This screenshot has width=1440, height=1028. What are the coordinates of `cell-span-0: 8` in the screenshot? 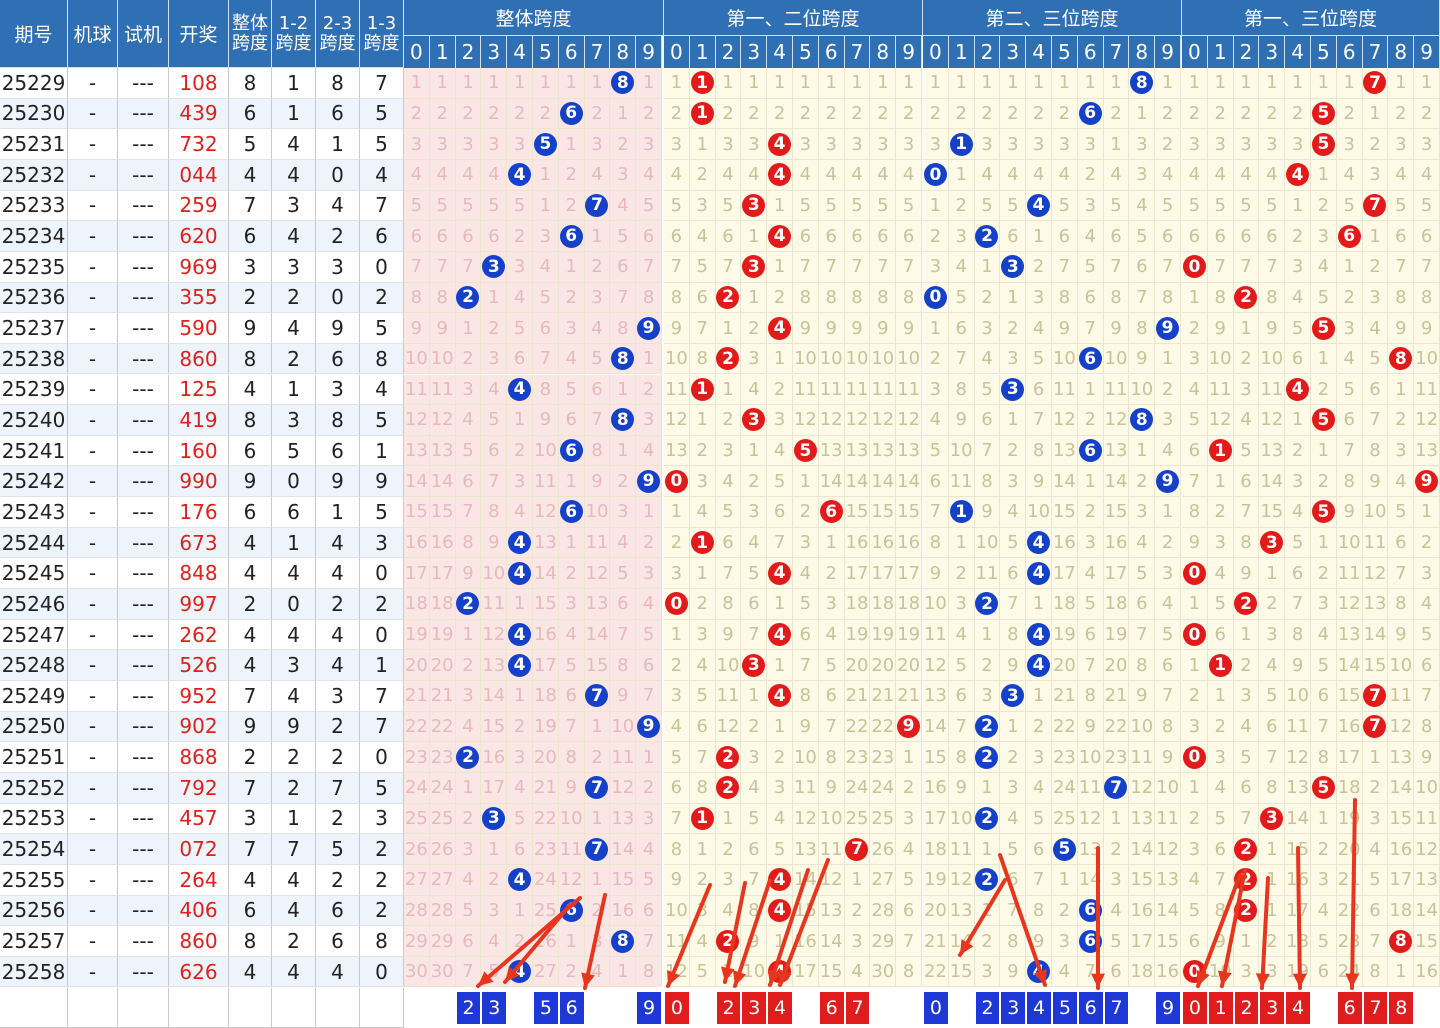 It's located at (250, 359).